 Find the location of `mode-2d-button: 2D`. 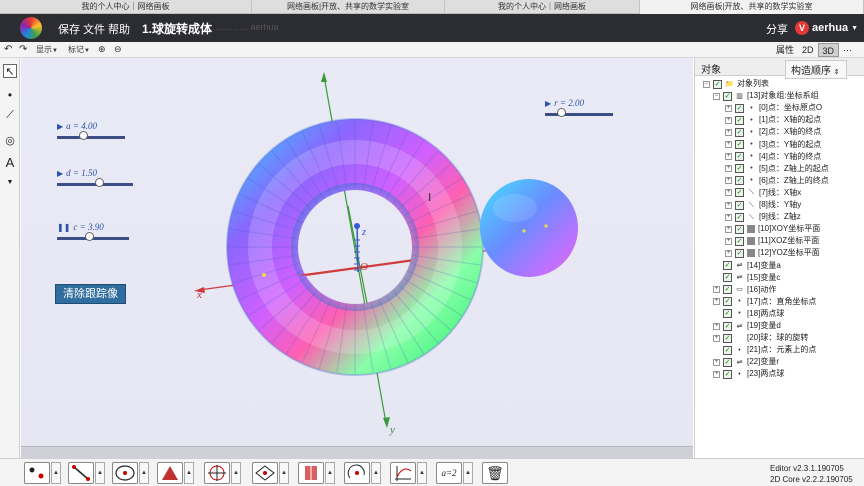

mode-2d-button: 2D is located at coordinates (808, 50).